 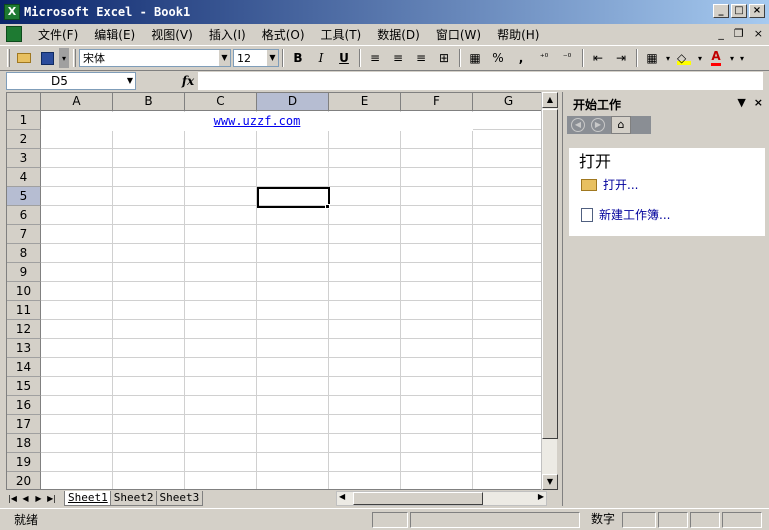 What do you see at coordinates (24, 234) in the screenshot?
I see `row-header-7: 7` at bounding box center [24, 234].